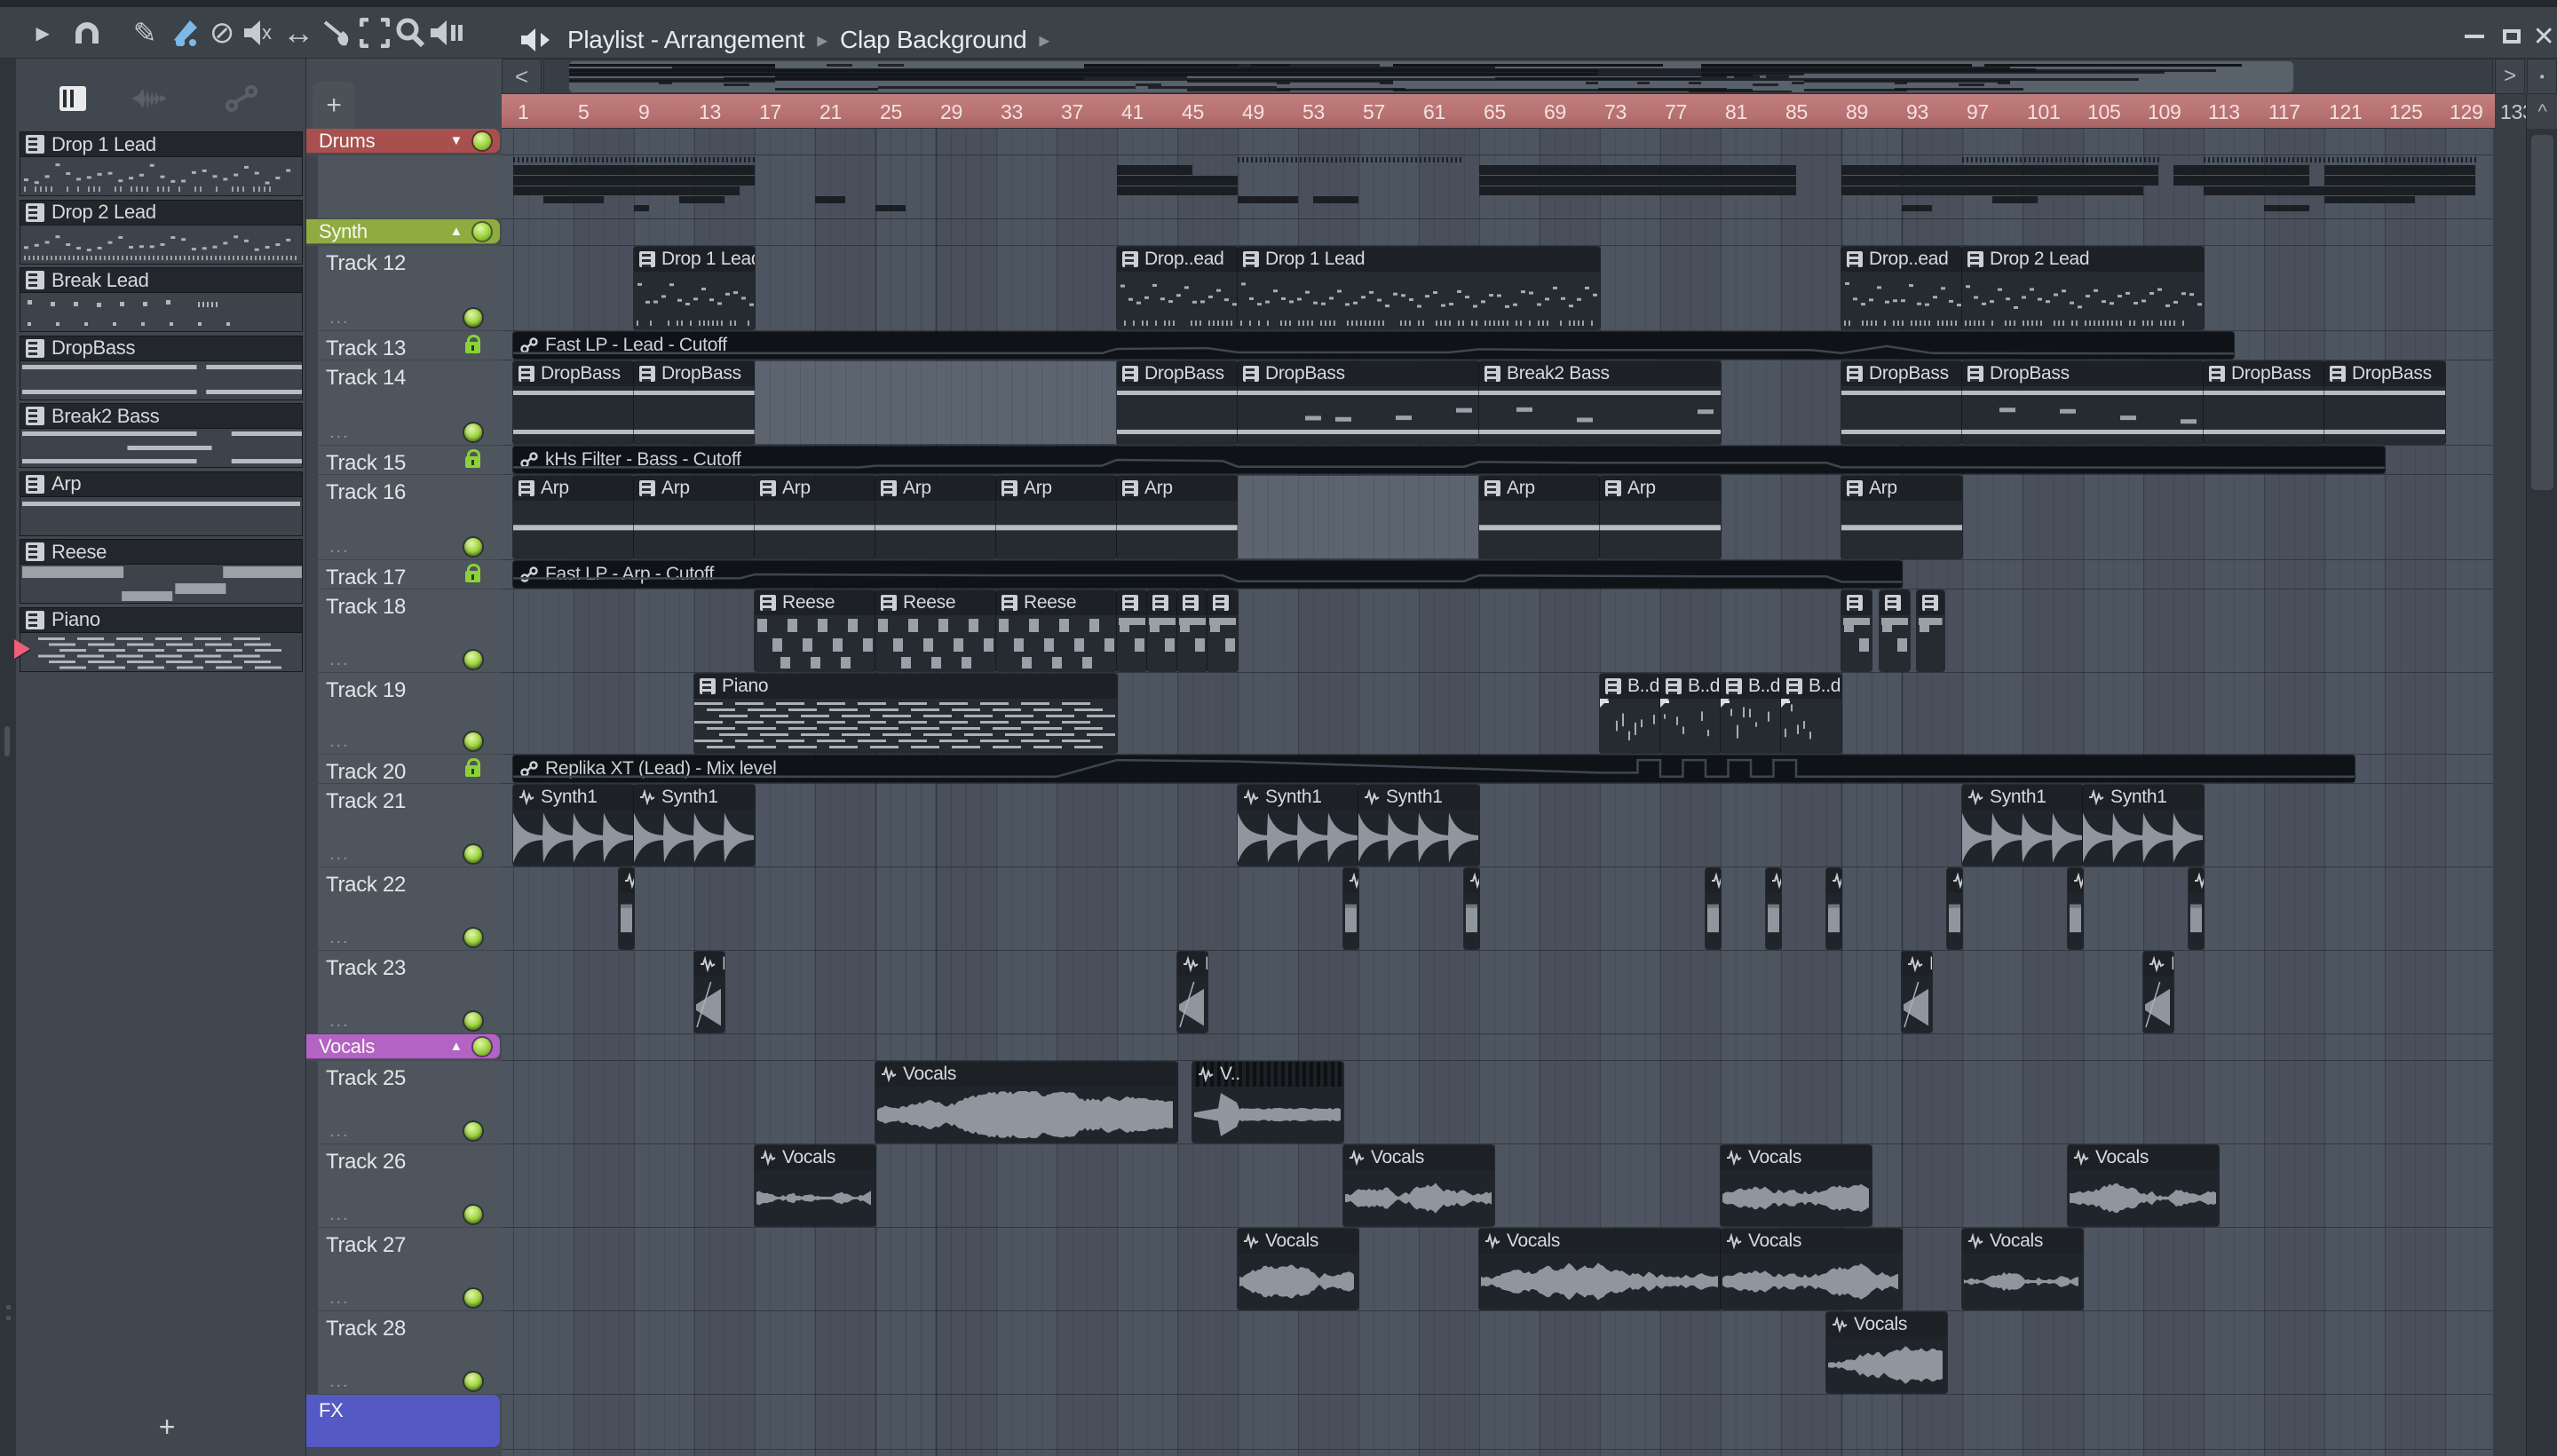 The height and width of the screenshot is (1456, 2557). What do you see at coordinates (1449, 460) in the screenshot?
I see `automation-clip: kHs Filter - Bass - Cutoff` at bounding box center [1449, 460].